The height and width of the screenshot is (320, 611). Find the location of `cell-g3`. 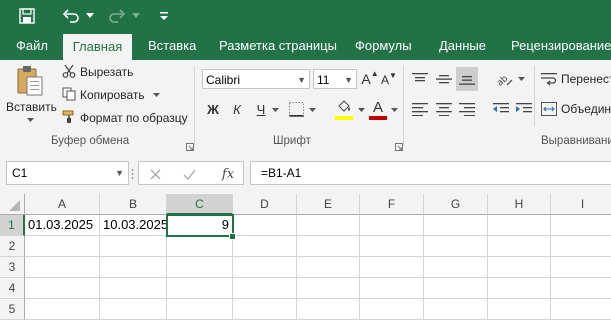

cell-g3 is located at coordinates (456, 267).